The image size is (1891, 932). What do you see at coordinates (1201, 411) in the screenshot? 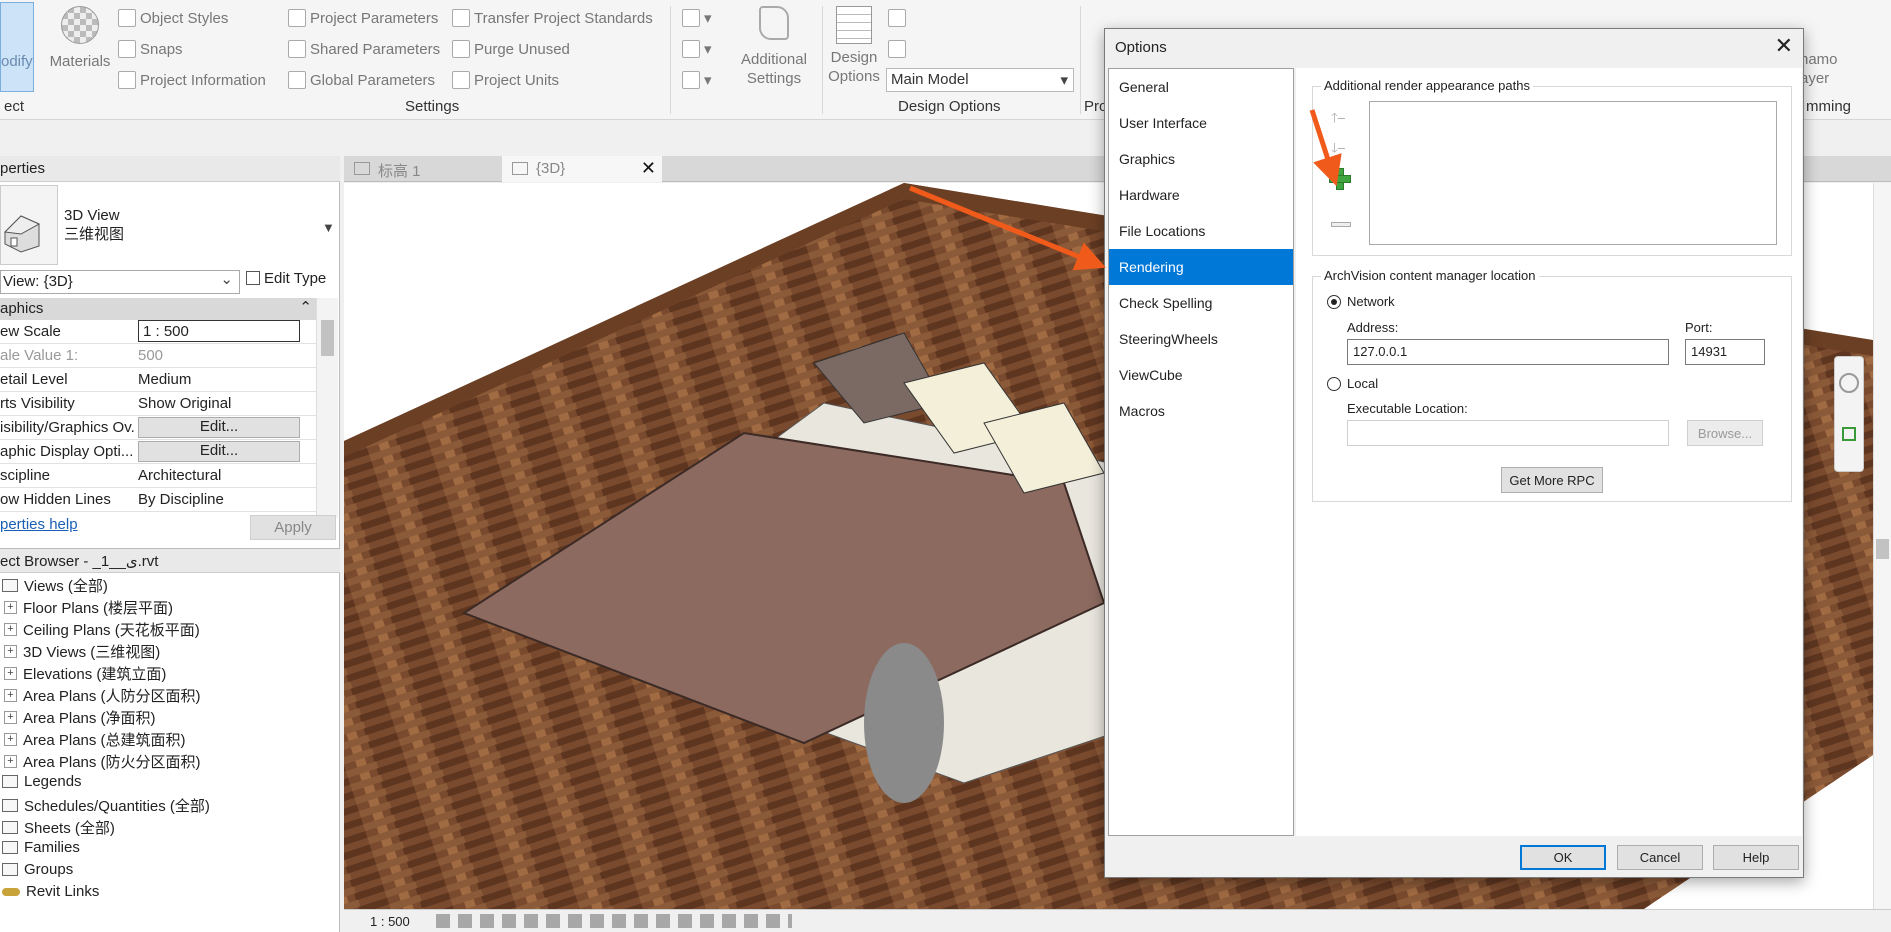
I see `nav-macros: Macros` at bounding box center [1201, 411].